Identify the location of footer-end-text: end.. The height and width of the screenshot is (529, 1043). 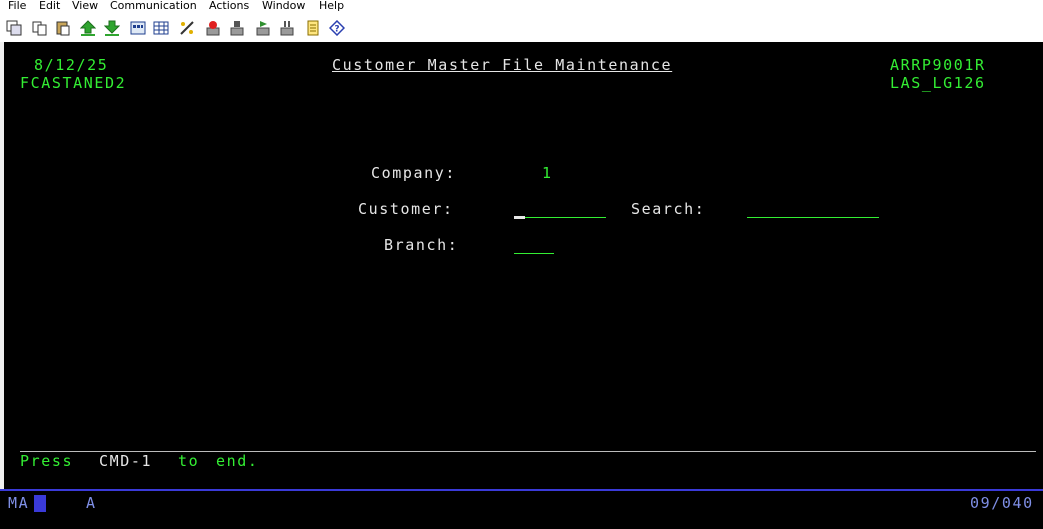
(237, 461).